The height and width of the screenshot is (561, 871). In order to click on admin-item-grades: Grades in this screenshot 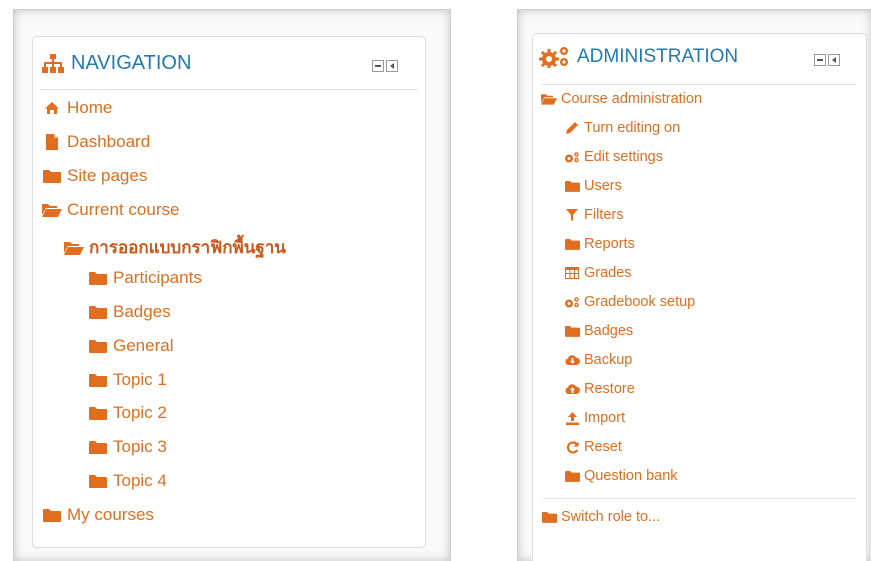, I will do `click(598, 273)`.